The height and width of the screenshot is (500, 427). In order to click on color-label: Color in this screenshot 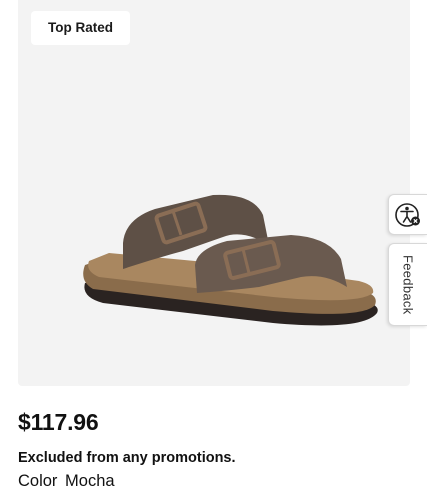, I will do `click(38, 481)`.